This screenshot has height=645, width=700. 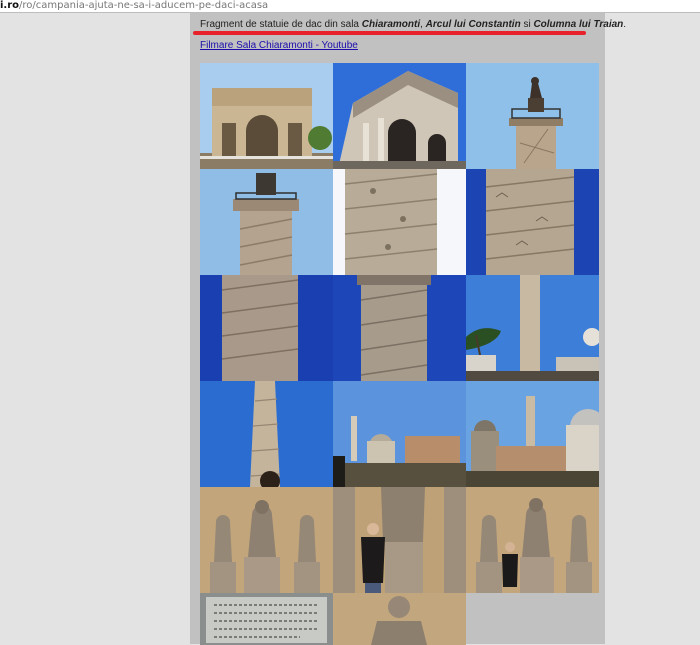 What do you see at coordinates (399, 540) in the screenshot?
I see `dacian-statue-with-visitor-photo` at bounding box center [399, 540].